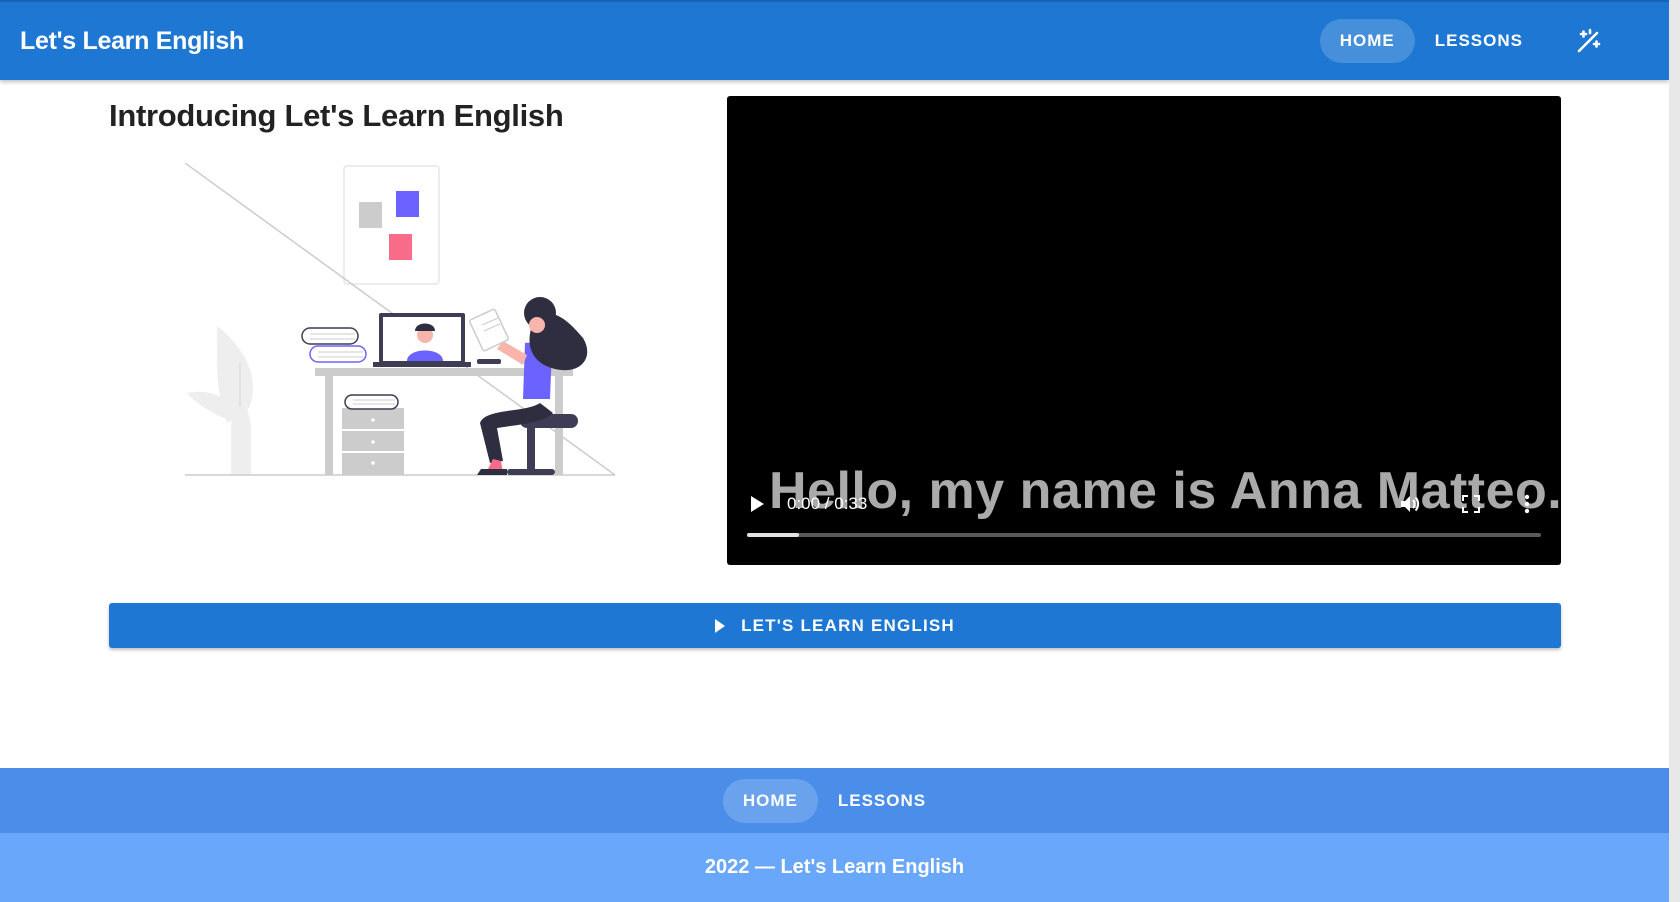  I want to click on play-button, so click(757, 506).